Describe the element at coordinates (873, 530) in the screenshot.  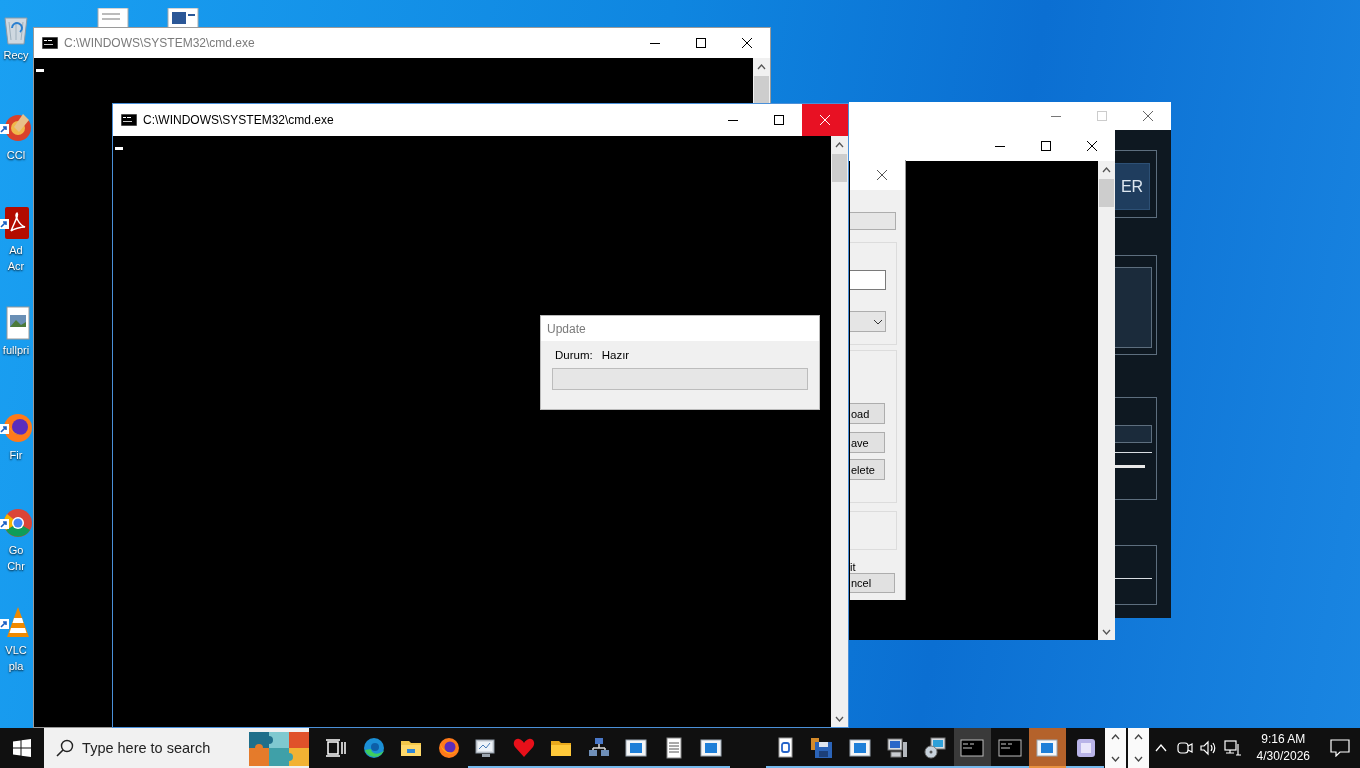
I see `group-box` at that location.